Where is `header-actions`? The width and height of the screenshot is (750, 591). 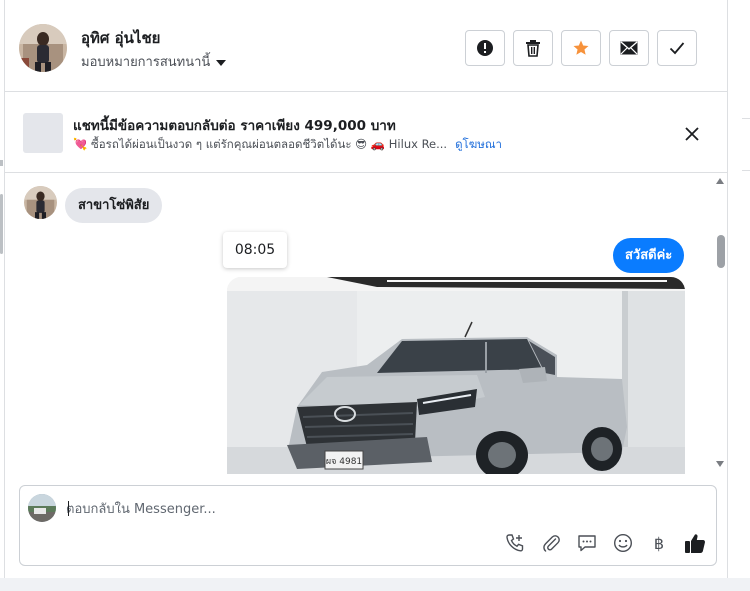 header-actions is located at coordinates (581, 48).